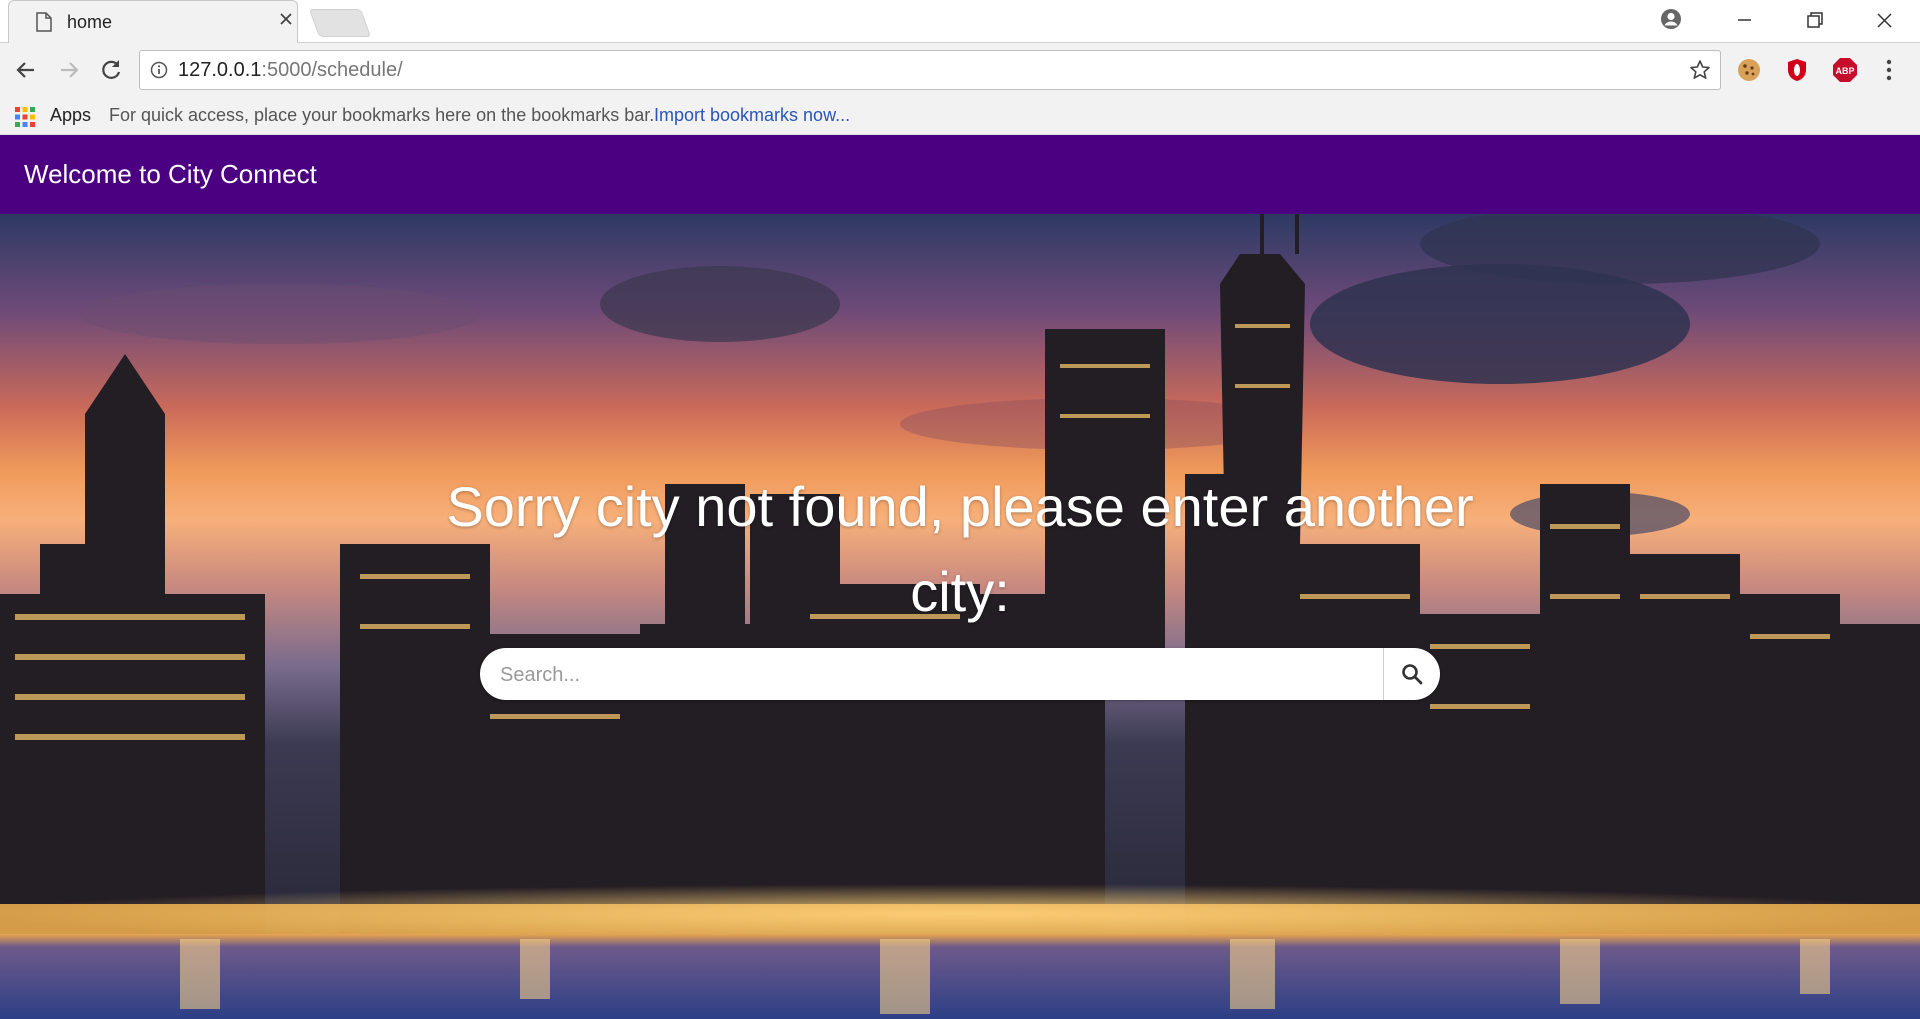  What do you see at coordinates (25, 117) in the screenshot?
I see `apps-grid-icon` at bounding box center [25, 117].